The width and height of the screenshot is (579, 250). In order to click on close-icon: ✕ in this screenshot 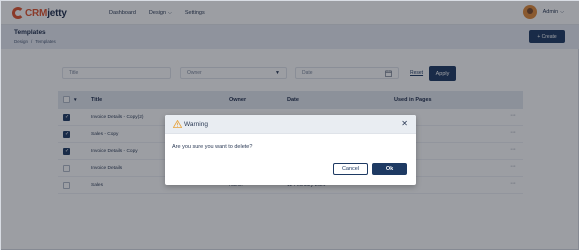, I will do `click(404, 123)`.